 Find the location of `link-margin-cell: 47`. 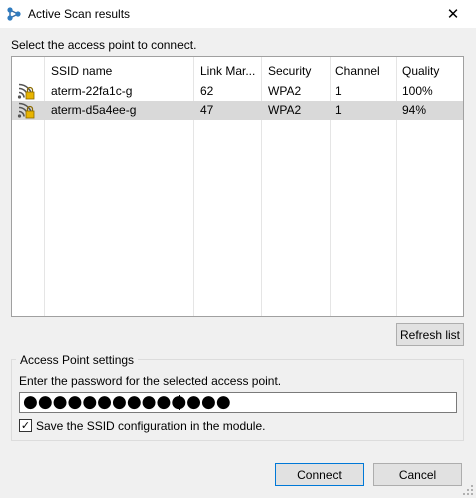

link-margin-cell: 47 is located at coordinates (207, 110).